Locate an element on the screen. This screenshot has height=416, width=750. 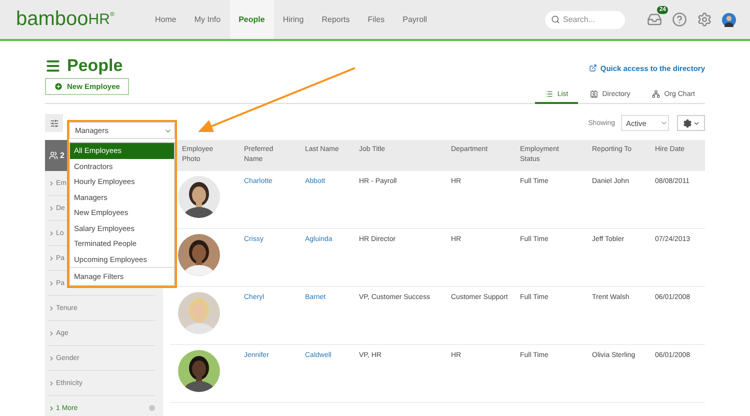
nav-item: People is located at coordinates (252, 19).